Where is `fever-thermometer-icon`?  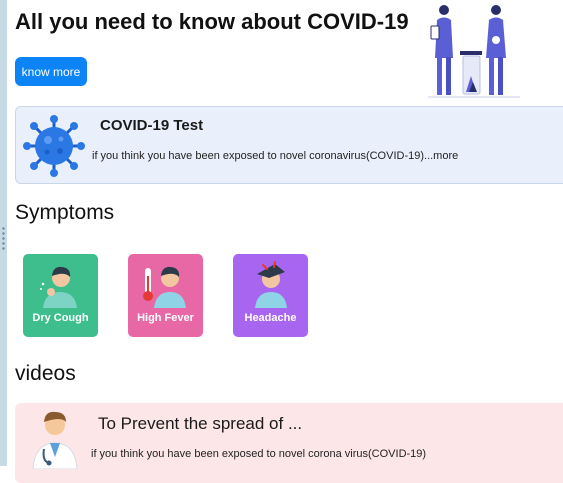 fever-thermometer-icon is located at coordinates (164, 287).